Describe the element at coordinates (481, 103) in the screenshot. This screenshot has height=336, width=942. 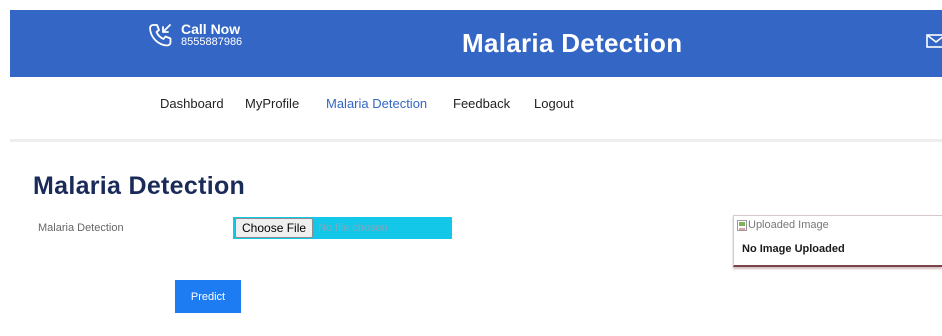
I see `nav-item-feedback: Feedback` at that location.